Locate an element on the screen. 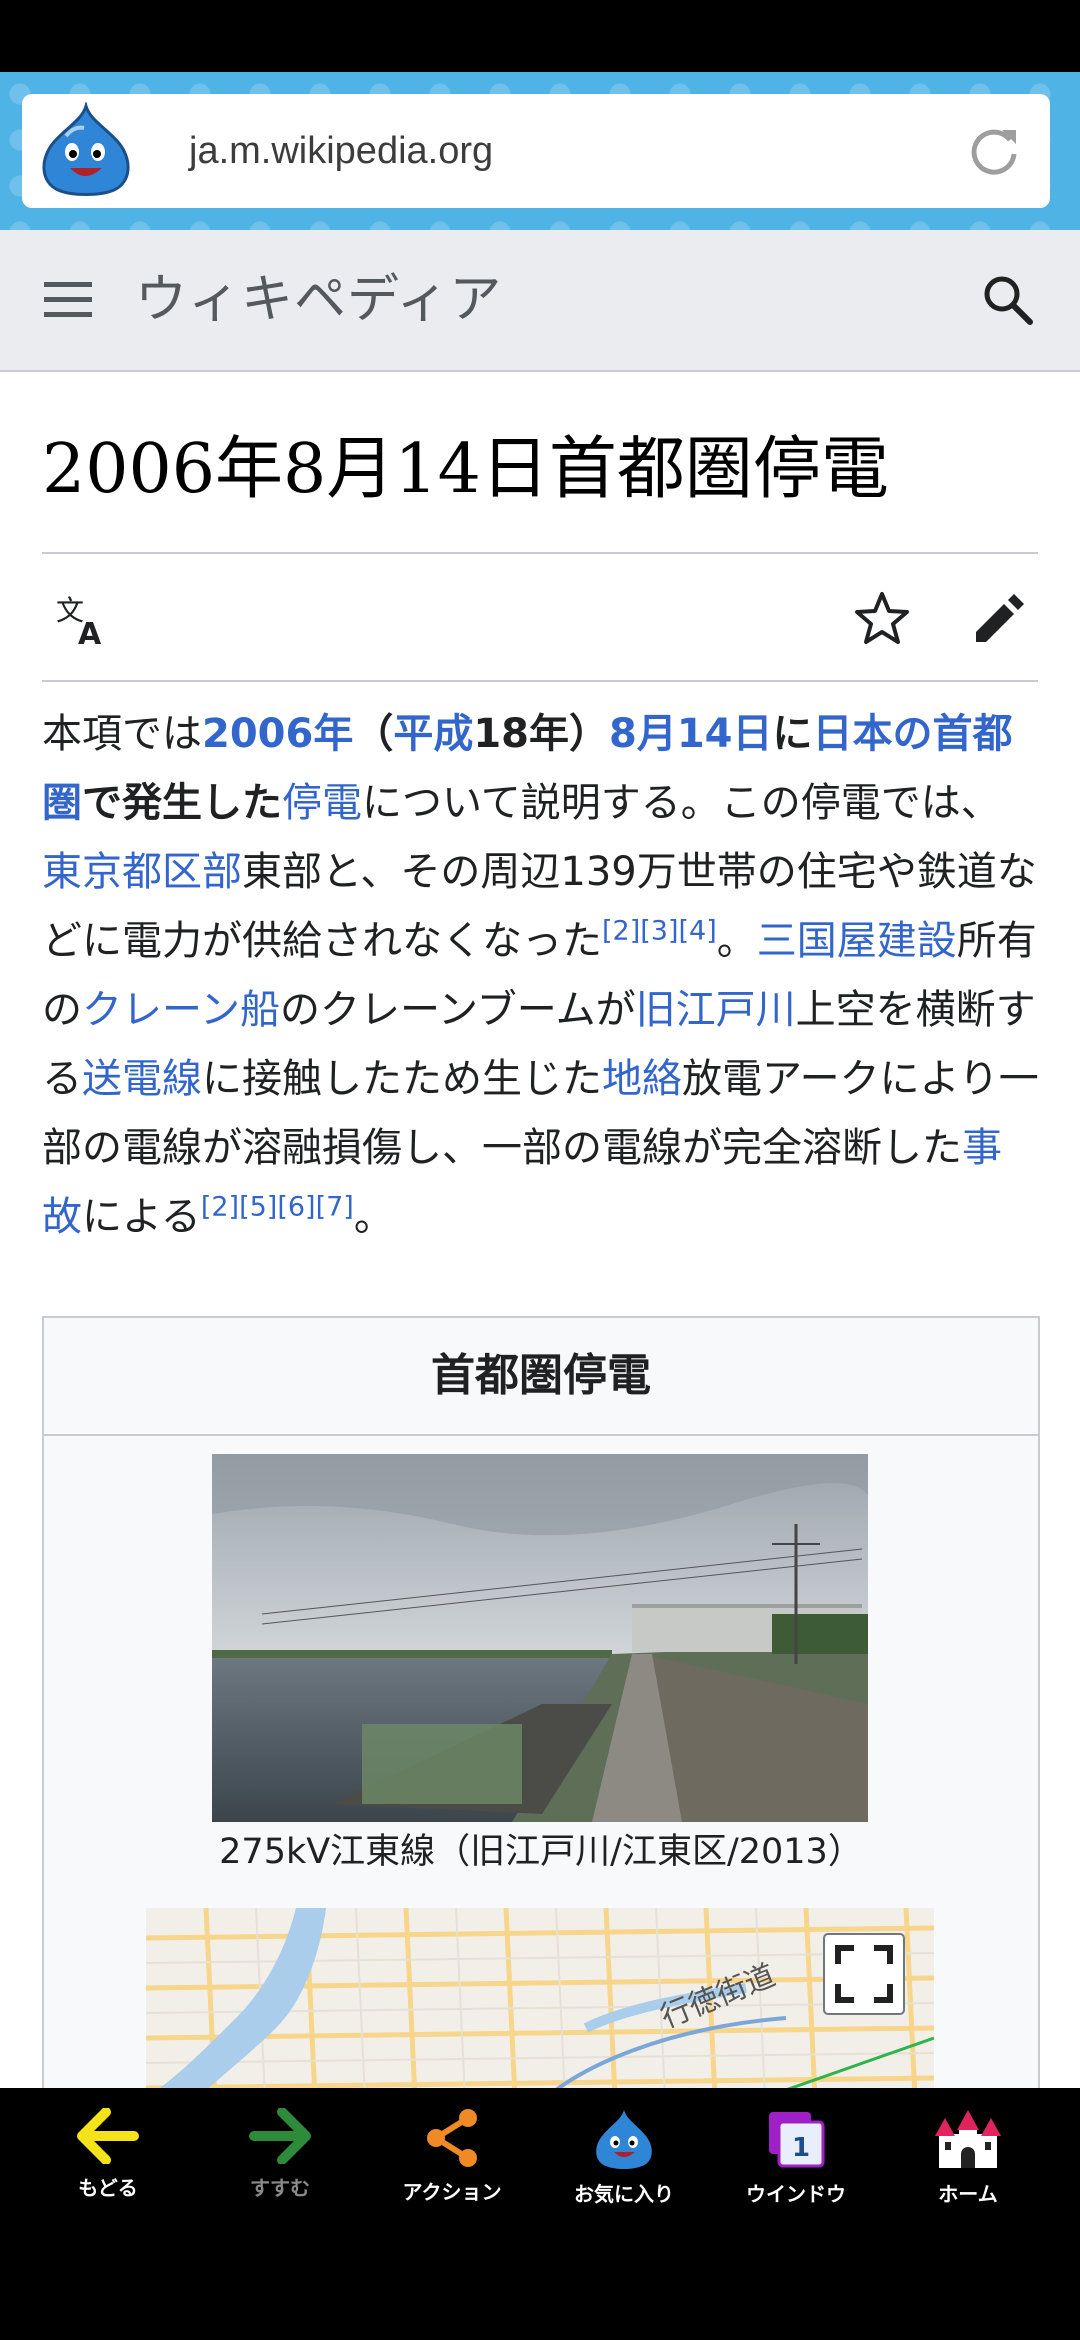 This screenshot has height=2340, width=1080. share-icon is located at coordinates (452, 2138).